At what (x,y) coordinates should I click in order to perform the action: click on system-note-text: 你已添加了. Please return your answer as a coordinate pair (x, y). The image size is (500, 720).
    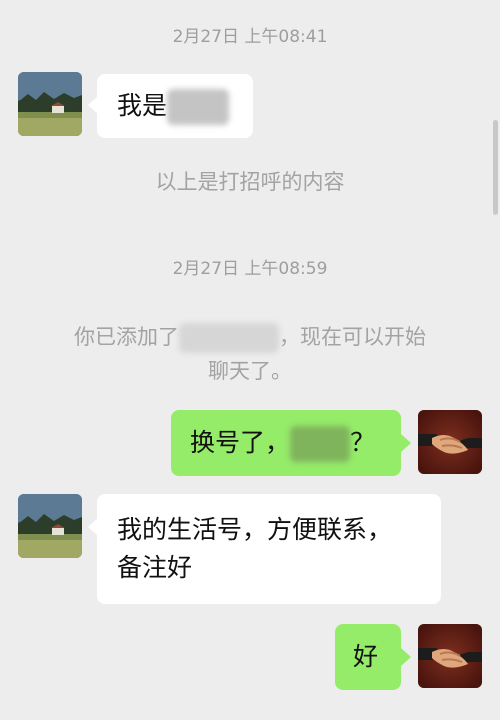
    Looking at the image, I should click on (126, 337).